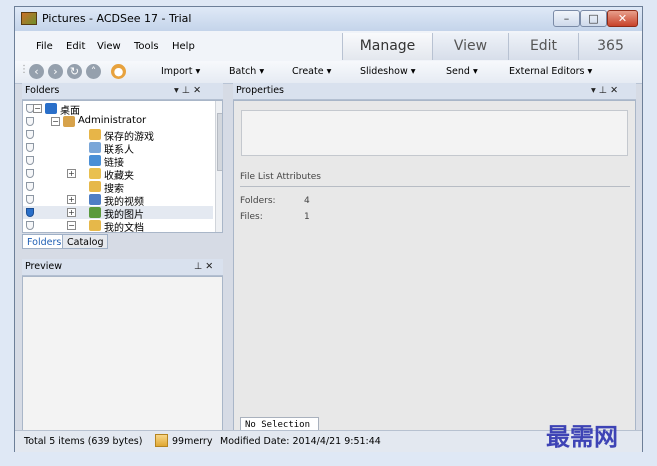 The image size is (657, 466). What do you see at coordinates (42, 90) in the screenshot?
I see `folders-panel-title: Folders` at bounding box center [42, 90].